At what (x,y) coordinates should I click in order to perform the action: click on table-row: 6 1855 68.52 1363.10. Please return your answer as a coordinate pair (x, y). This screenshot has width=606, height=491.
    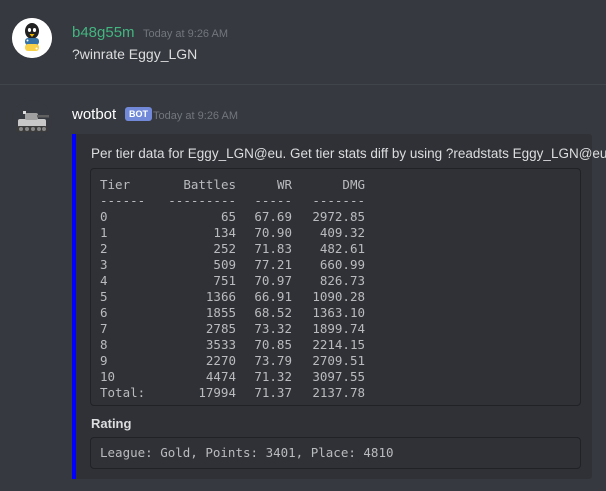
    Looking at the image, I should click on (335, 313).